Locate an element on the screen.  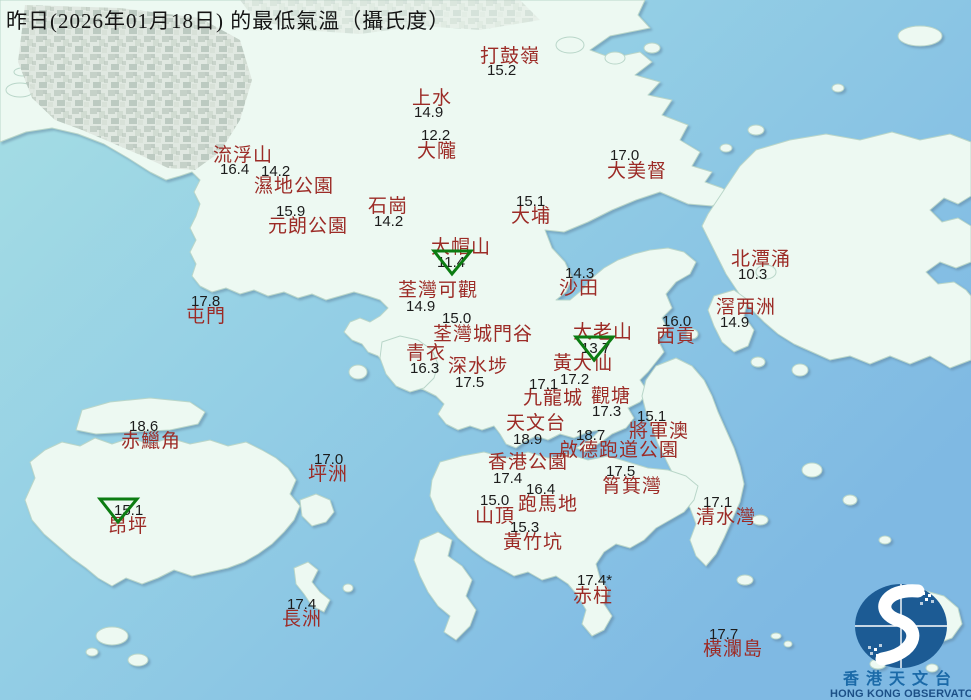
station-name: 大美督 is located at coordinates (637, 171).